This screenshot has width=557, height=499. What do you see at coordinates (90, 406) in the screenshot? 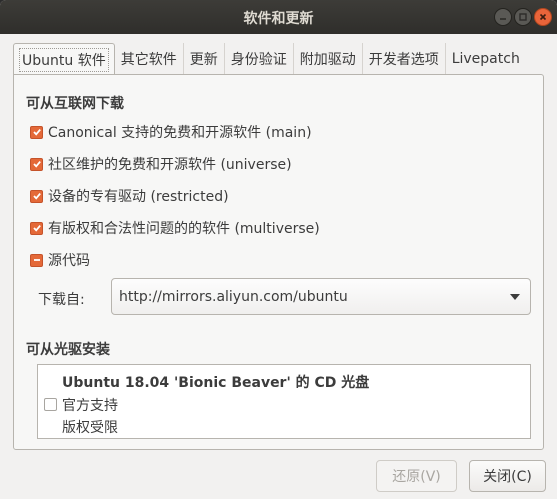
I see `cdrom-item-support: 官方支持` at bounding box center [90, 406].